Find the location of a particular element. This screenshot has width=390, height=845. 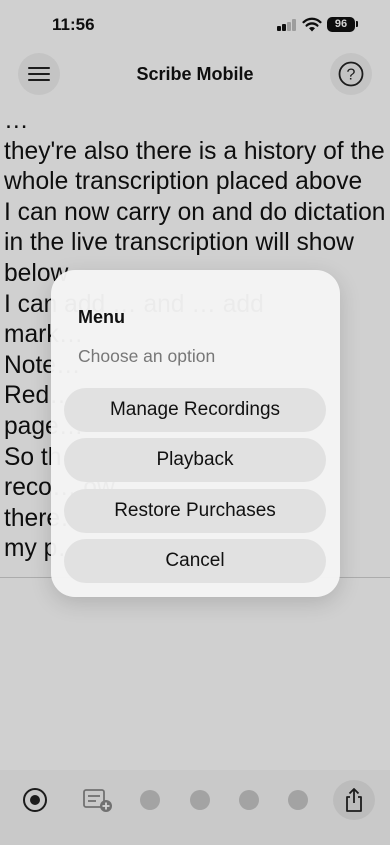

cancel-button: Cancel is located at coordinates (195, 561).